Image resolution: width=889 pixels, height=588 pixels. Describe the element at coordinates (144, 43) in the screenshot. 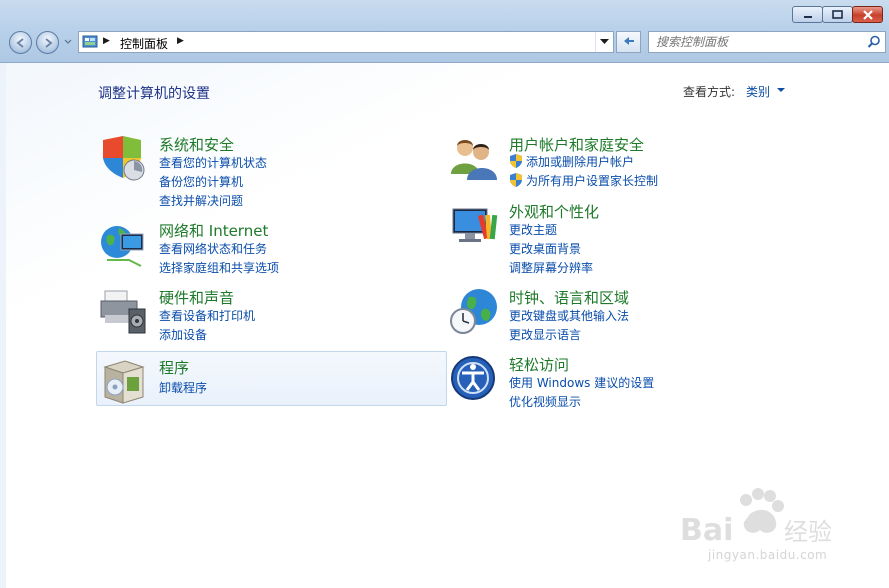

I see `breadcrumb-control-panel: 控制面板` at that location.